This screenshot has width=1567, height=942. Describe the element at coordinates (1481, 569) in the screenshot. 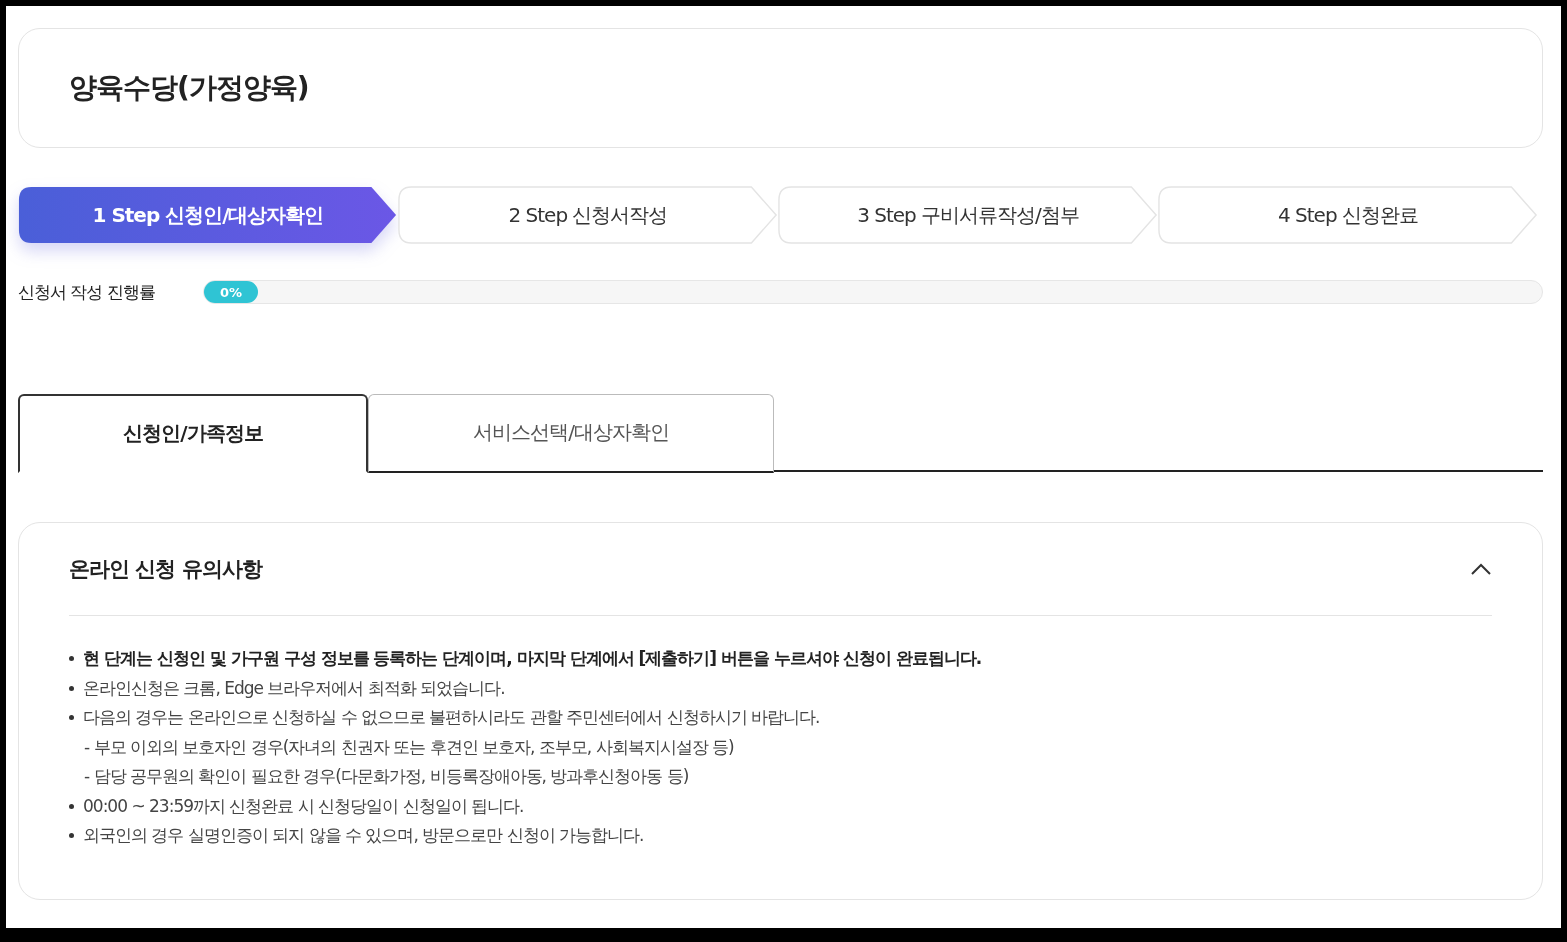

I see `chevron-icon` at that location.